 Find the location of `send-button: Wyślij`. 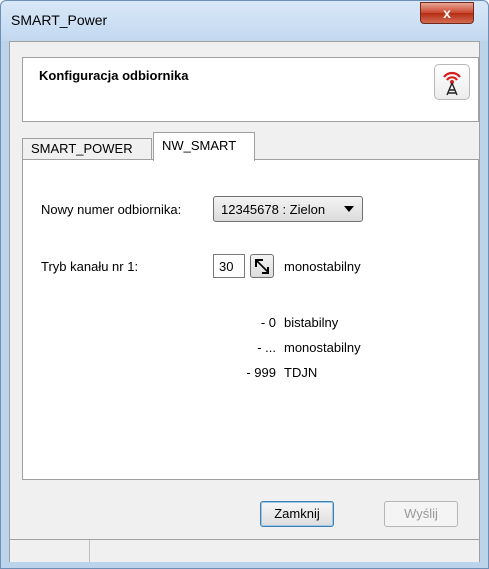

send-button: Wyślij is located at coordinates (421, 514).